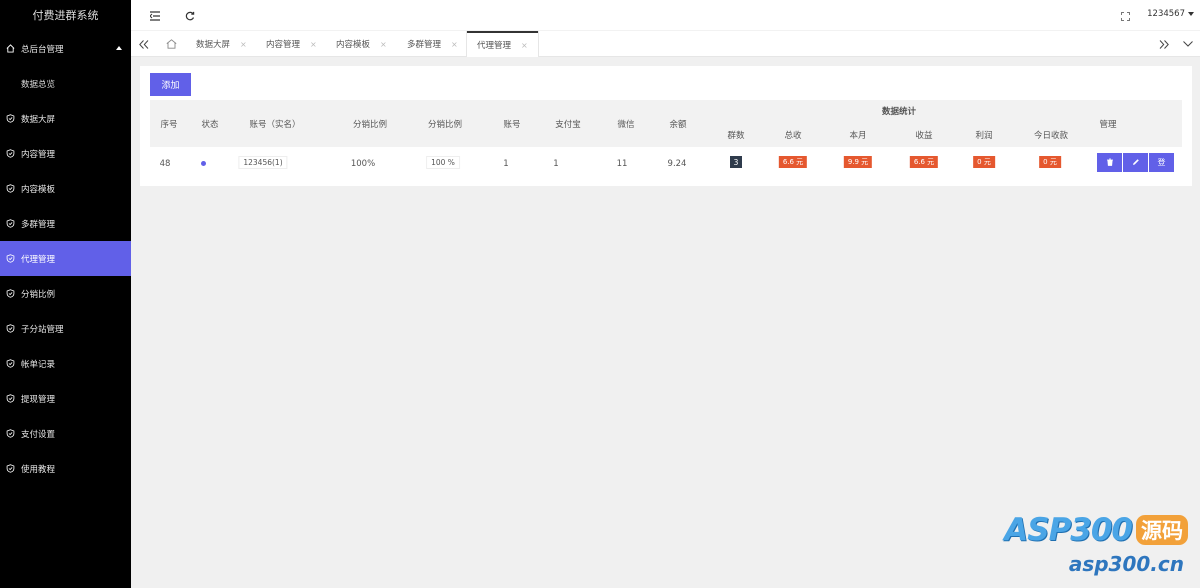  Describe the element at coordinates (626, 125) in the screenshot. I see `col-wechat: 微信` at that location.